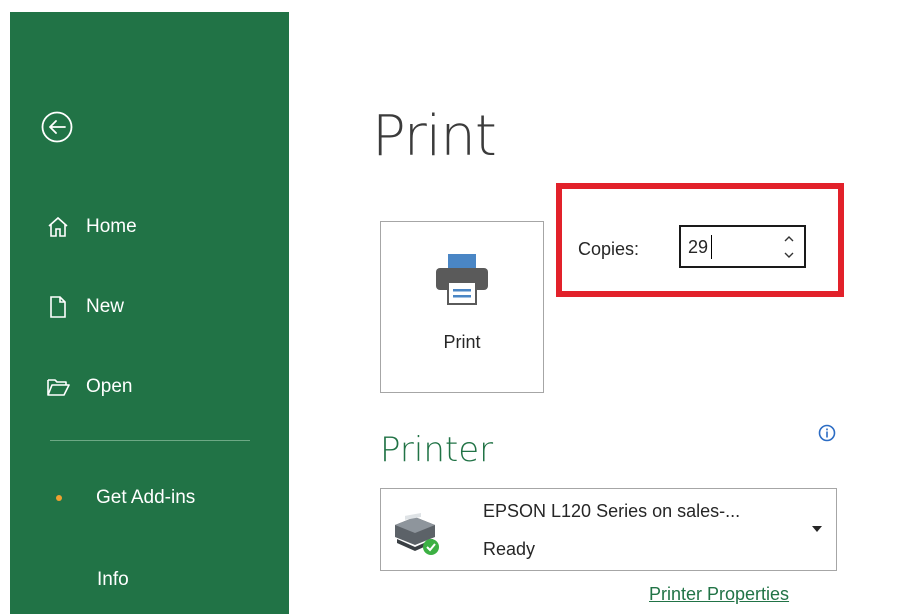  I want to click on sidebar-divider, so click(150, 440).